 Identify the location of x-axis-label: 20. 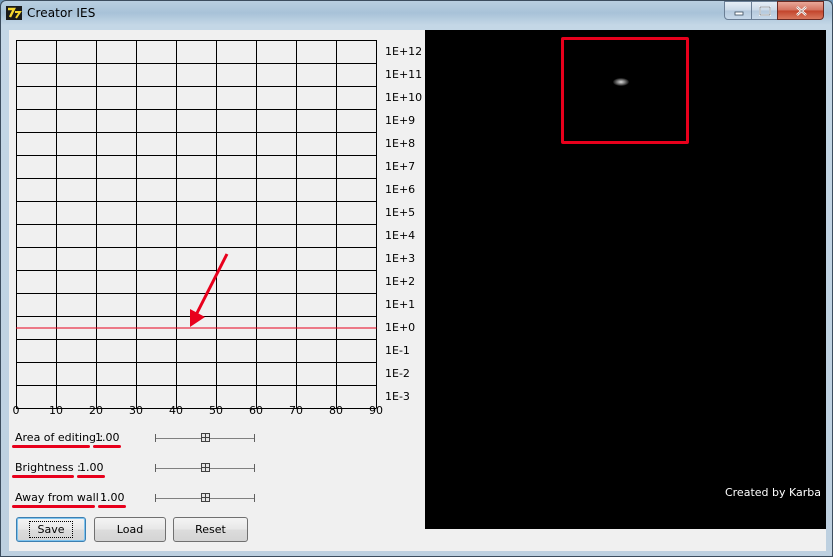
(96, 410).